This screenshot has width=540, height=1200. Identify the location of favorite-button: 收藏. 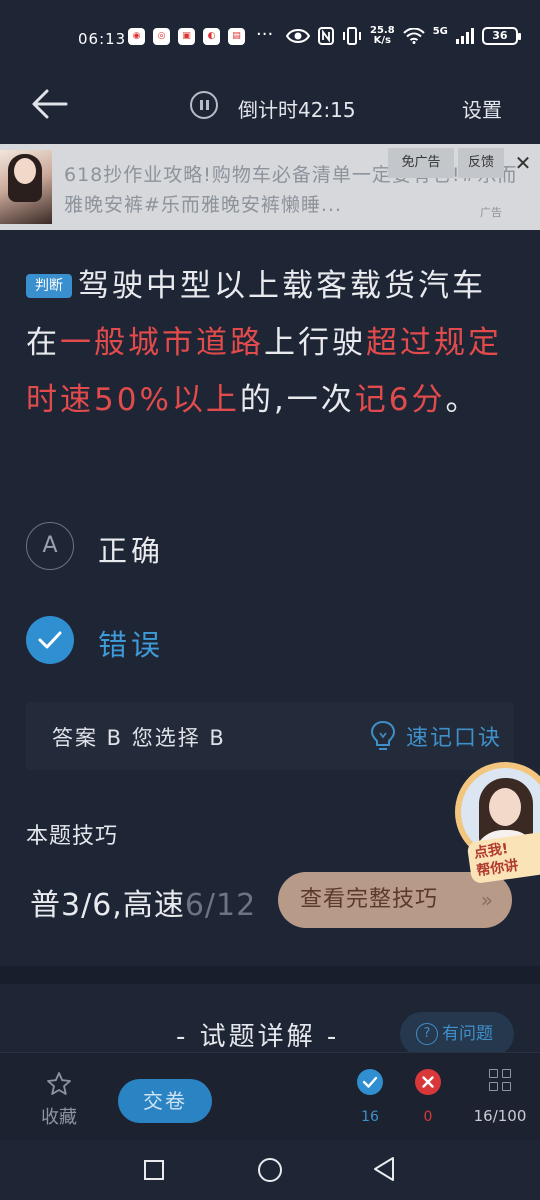
(59, 1100).